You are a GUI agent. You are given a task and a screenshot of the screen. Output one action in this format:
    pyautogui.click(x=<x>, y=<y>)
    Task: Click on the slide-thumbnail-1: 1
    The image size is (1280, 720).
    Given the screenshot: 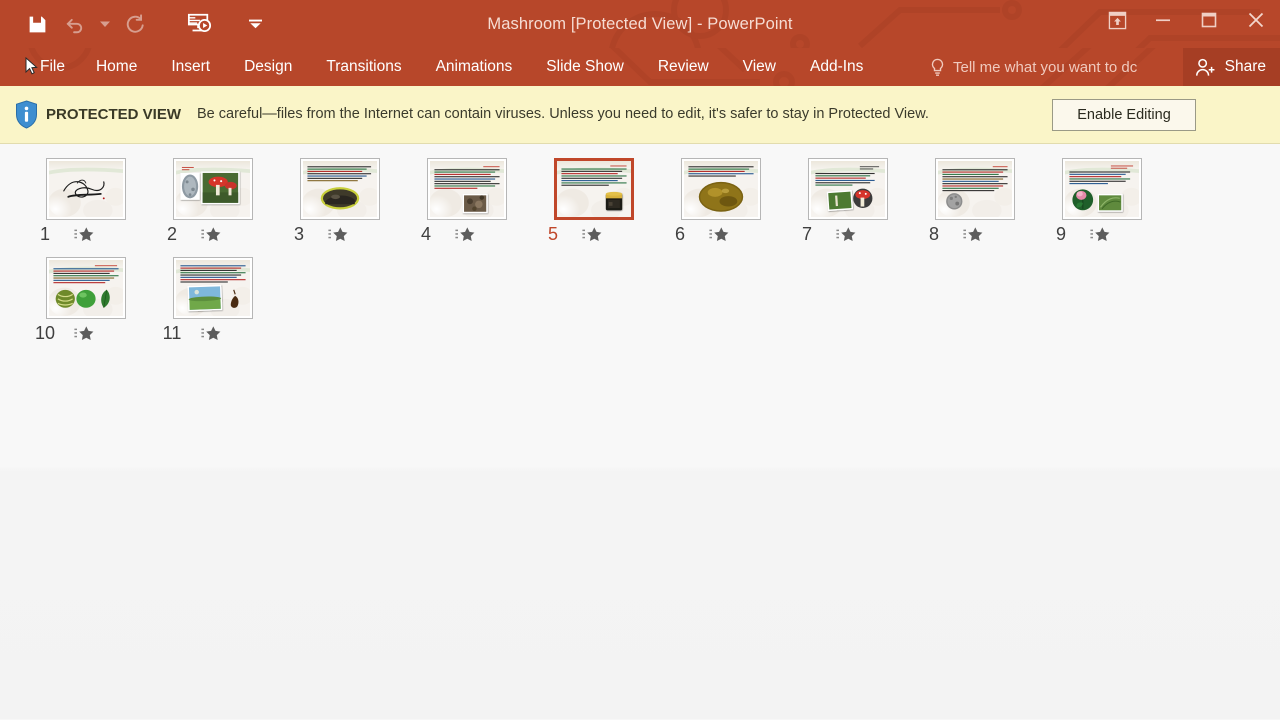 What is the action you would take?
    pyautogui.click(x=85, y=201)
    